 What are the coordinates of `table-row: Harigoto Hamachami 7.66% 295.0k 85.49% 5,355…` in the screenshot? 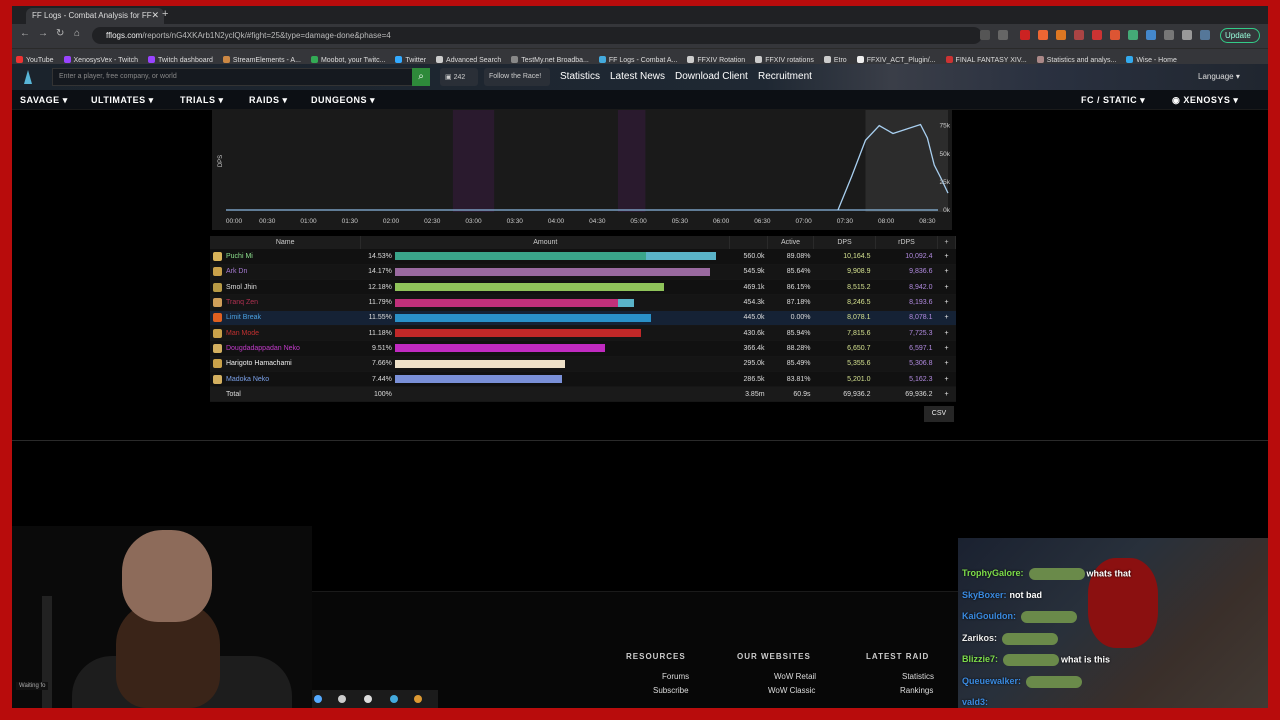 It's located at (583, 364).